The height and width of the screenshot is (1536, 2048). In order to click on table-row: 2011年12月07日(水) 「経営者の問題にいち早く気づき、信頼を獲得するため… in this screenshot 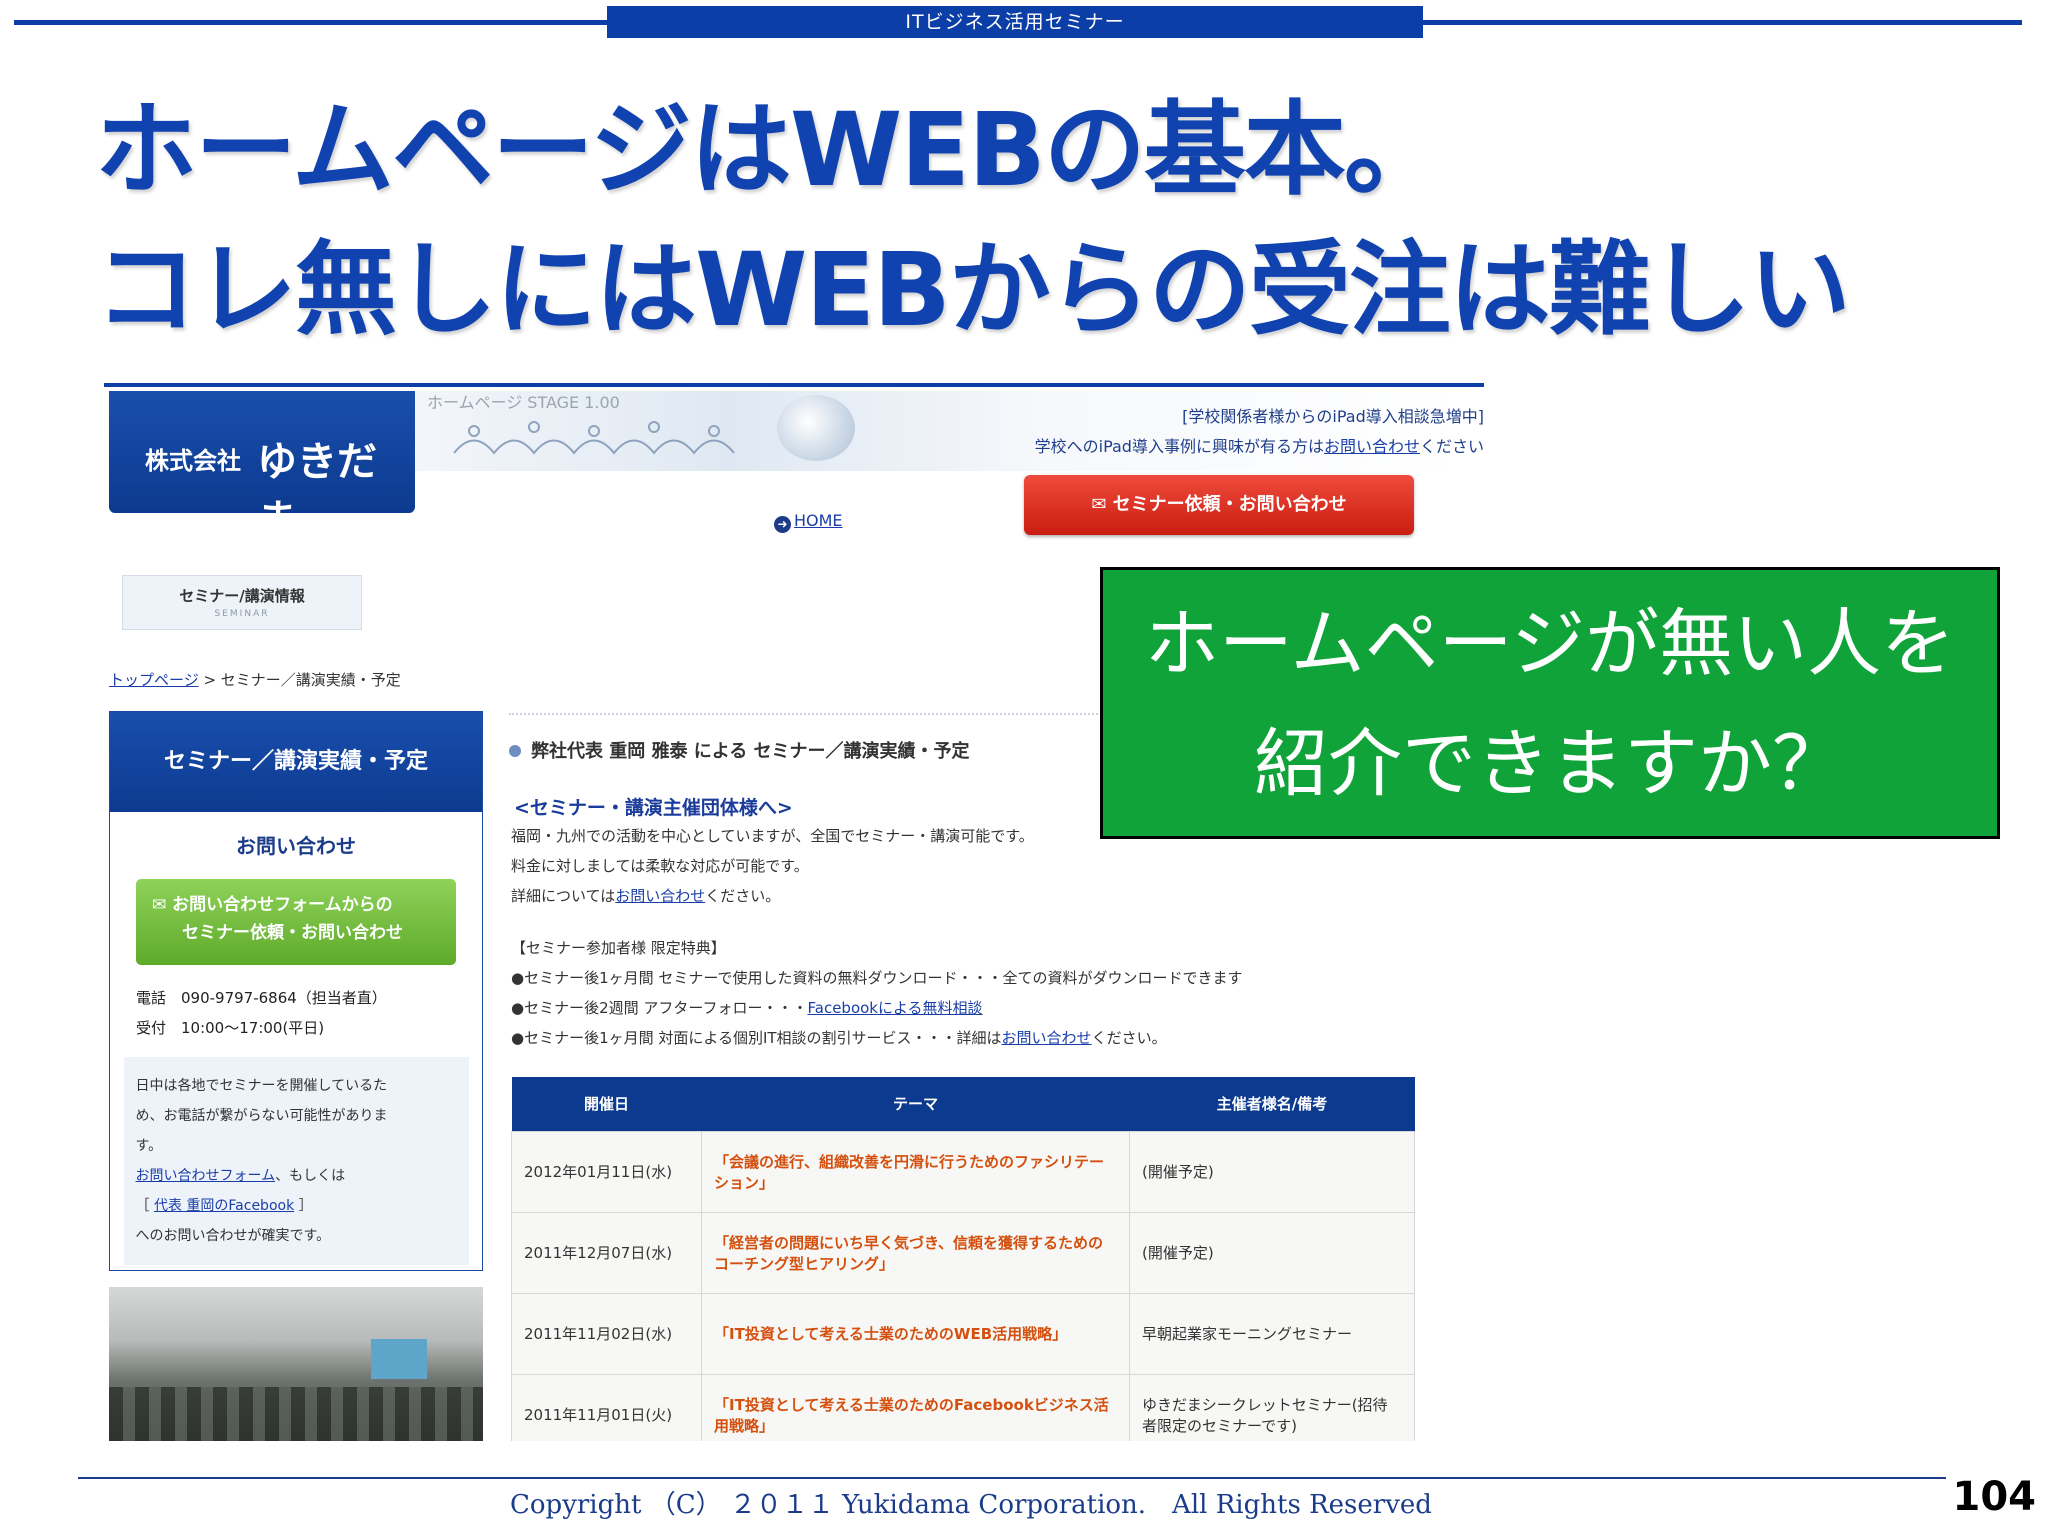, I will do `click(963, 1252)`.